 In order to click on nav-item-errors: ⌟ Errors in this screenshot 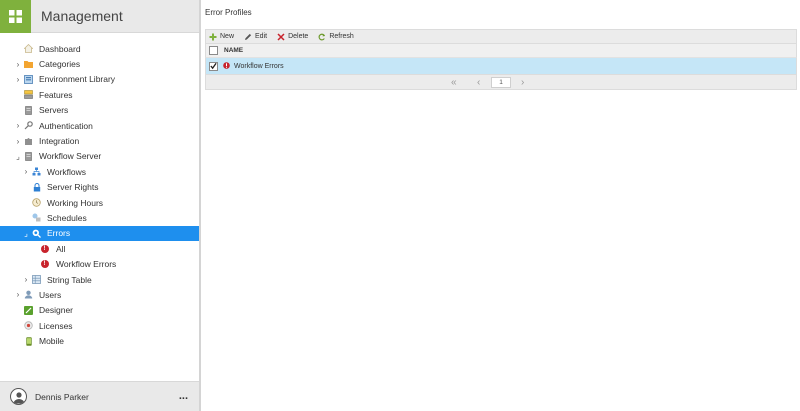, I will do `click(99, 233)`.